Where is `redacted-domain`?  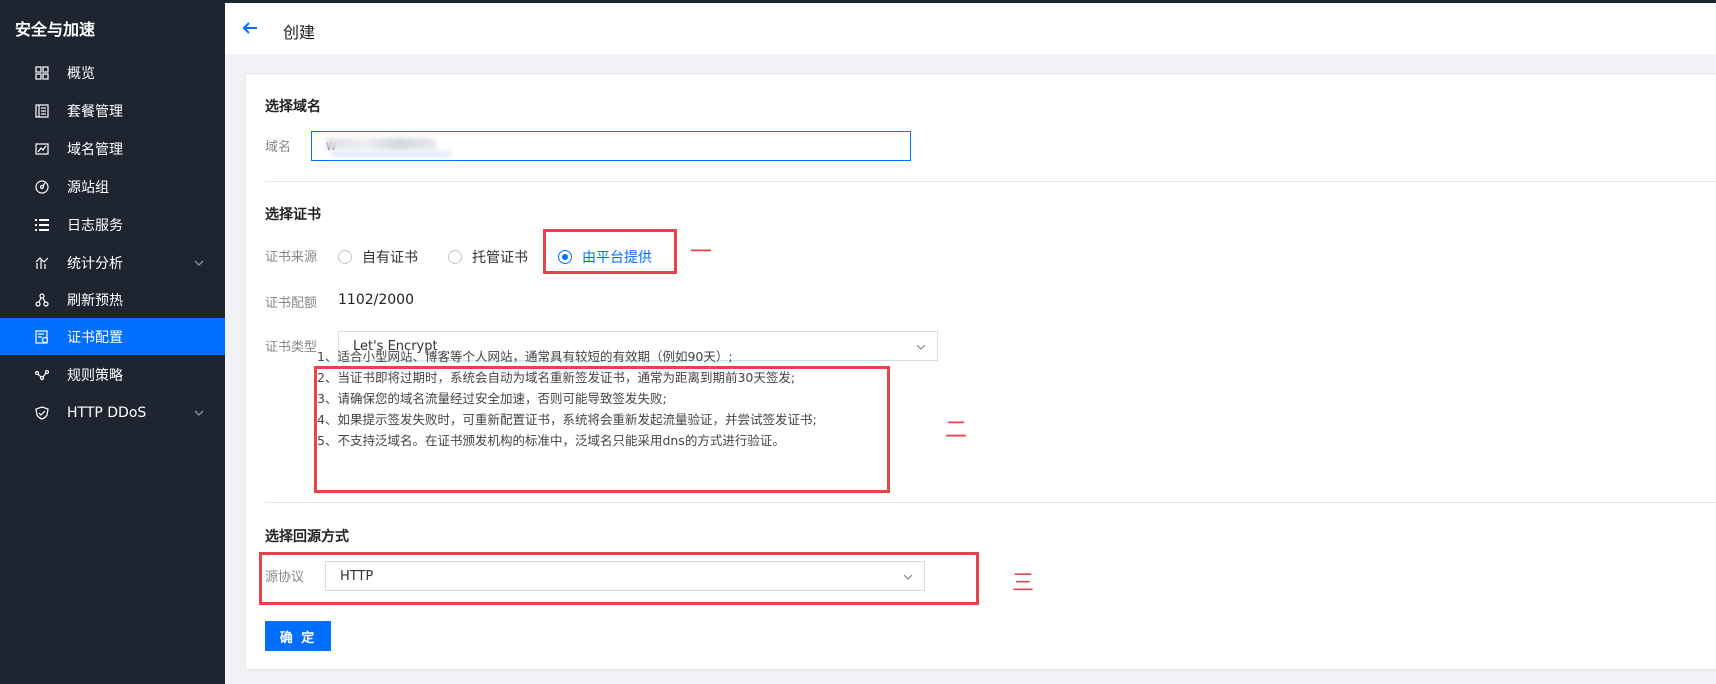 redacted-domain is located at coordinates (381, 144).